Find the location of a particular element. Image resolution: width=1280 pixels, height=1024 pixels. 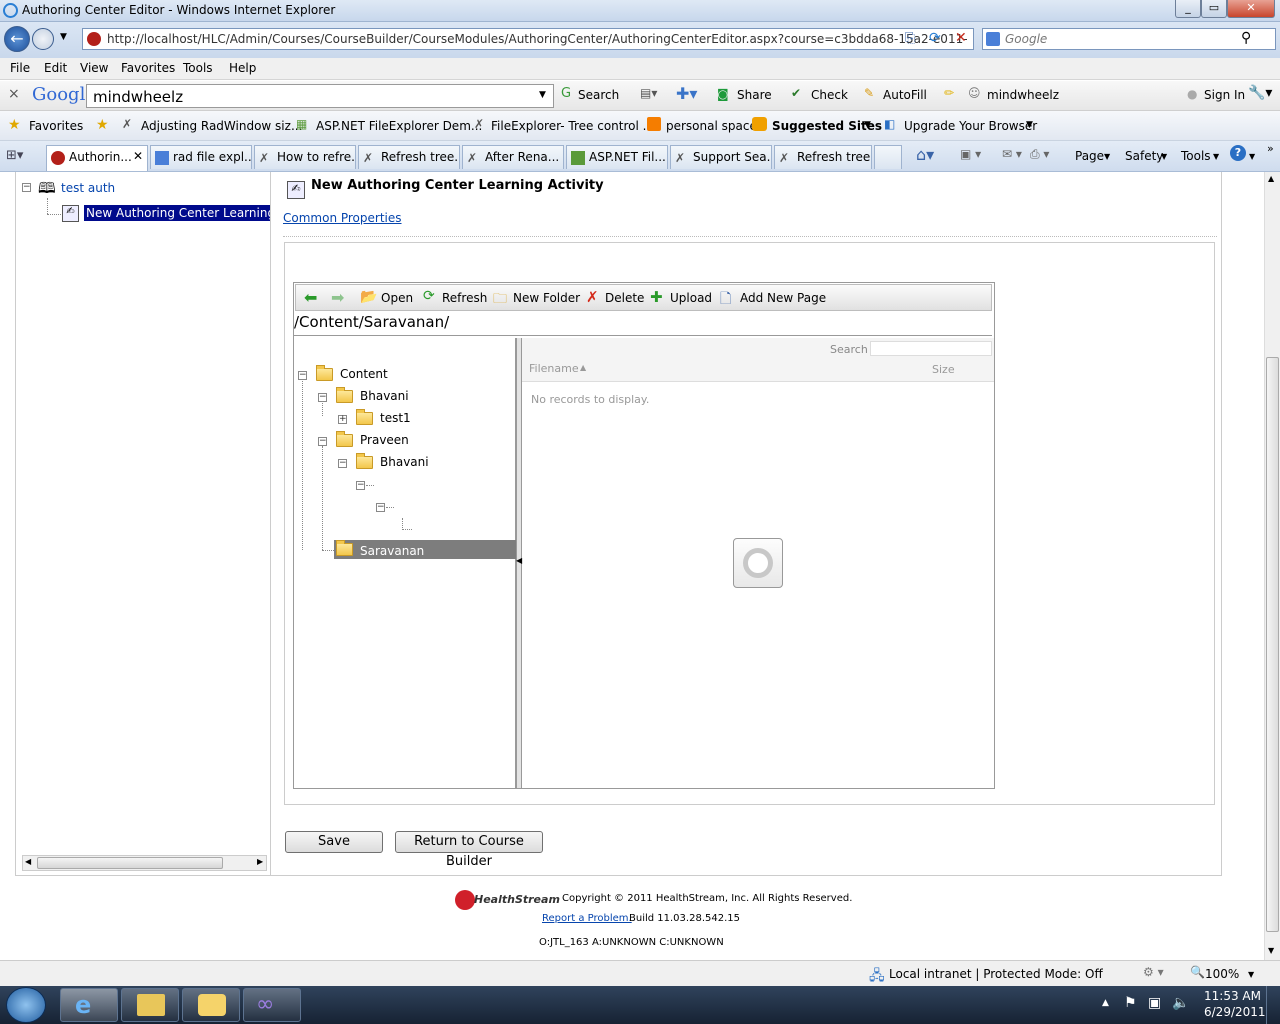

taskbar-explorer is located at coordinates (150, 1005).